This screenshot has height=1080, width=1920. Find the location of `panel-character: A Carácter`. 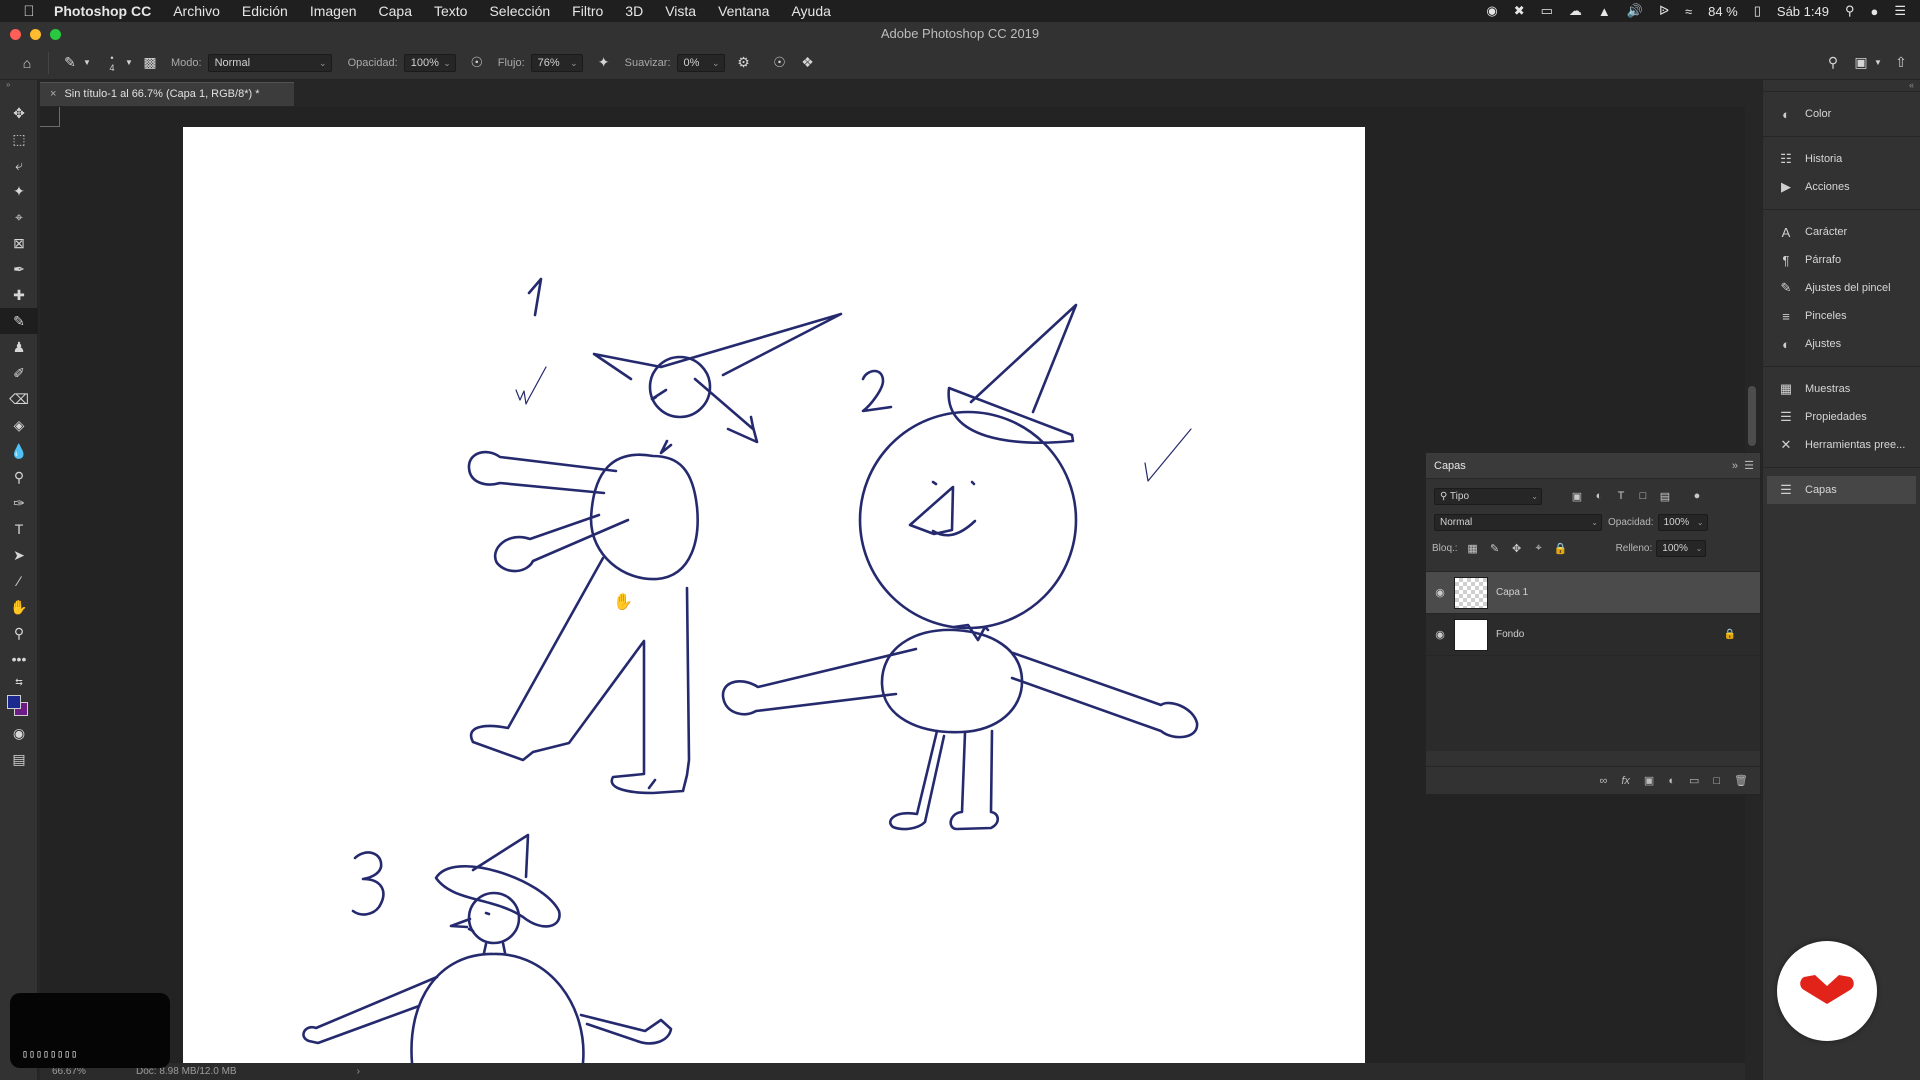

panel-character: A Carácter is located at coordinates (1841, 232).